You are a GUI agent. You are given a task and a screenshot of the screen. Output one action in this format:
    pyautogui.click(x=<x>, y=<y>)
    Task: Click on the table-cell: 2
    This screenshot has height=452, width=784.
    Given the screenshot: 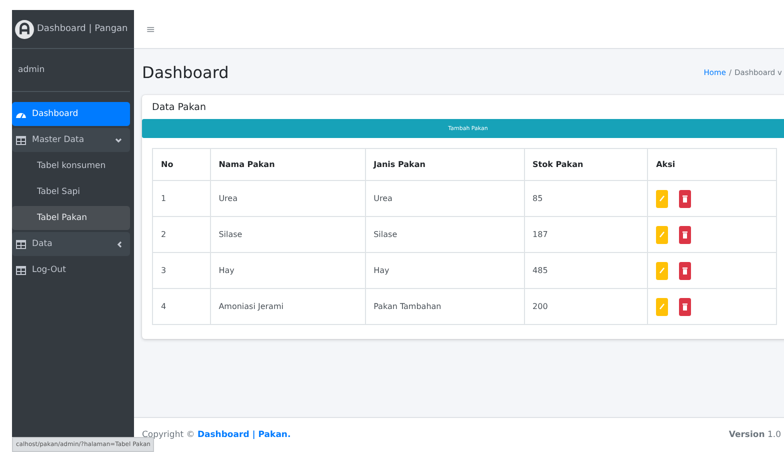 What is the action you would take?
    pyautogui.click(x=181, y=234)
    